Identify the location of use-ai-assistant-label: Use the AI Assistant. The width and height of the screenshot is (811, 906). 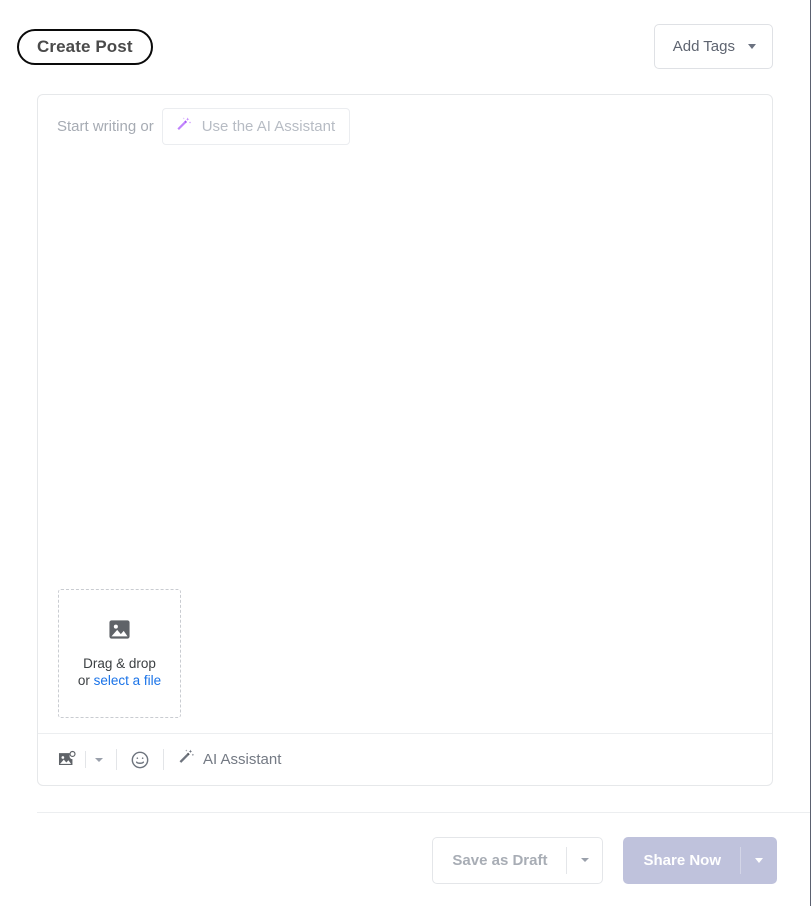
(268, 126).